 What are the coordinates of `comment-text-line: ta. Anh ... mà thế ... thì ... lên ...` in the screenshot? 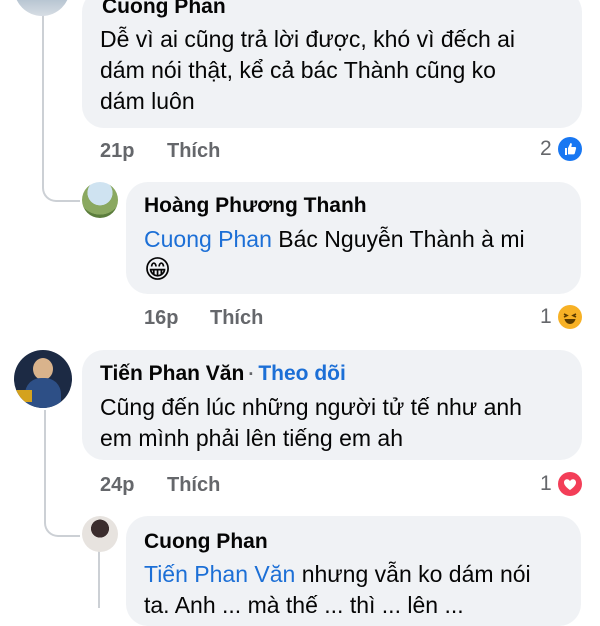 It's located at (304, 605).